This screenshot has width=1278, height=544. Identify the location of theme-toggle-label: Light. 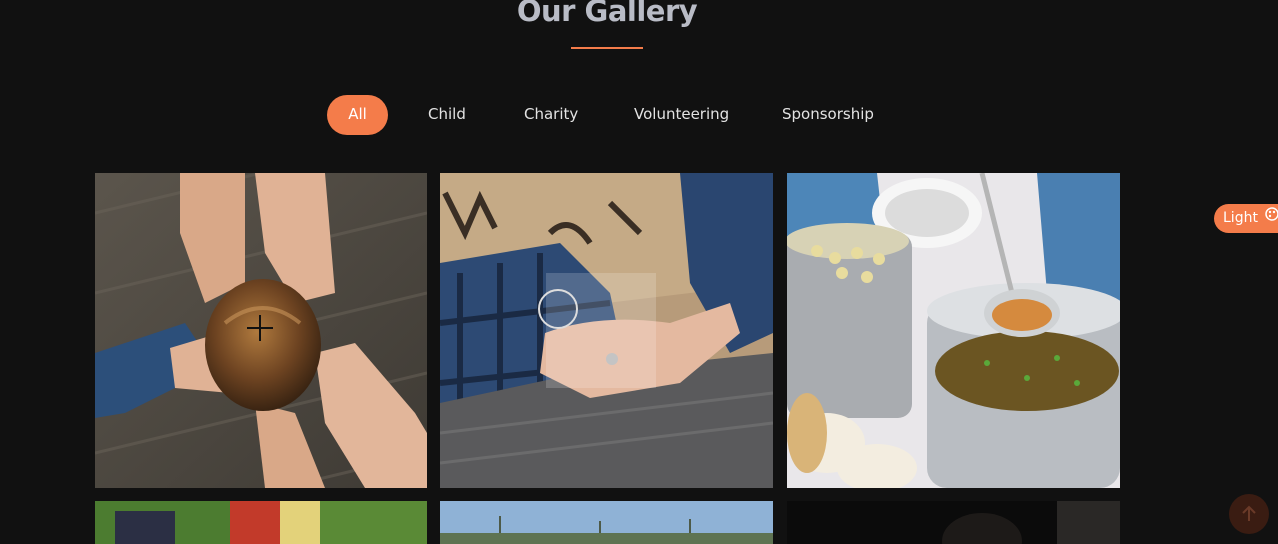
(1240, 218).